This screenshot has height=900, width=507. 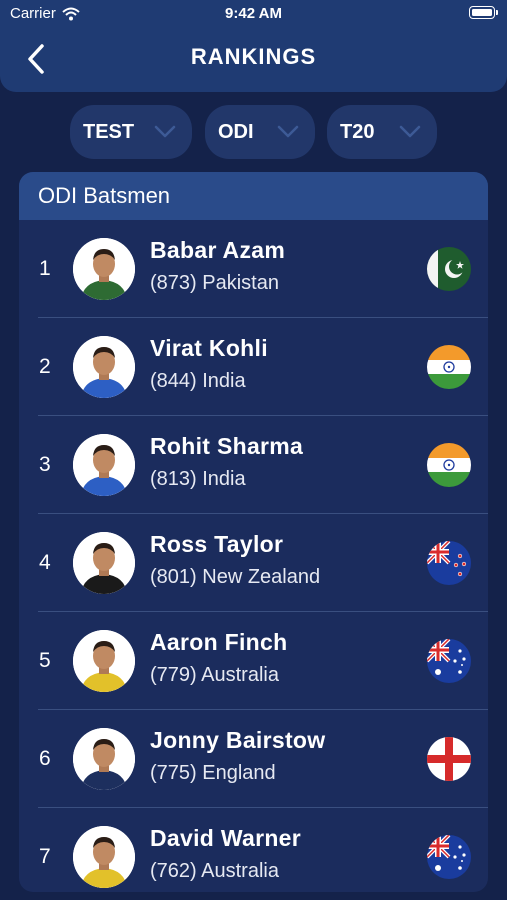 What do you see at coordinates (260, 132) in the screenshot?
I see `tab-odi: ODI` at bounding box center [260, 132].